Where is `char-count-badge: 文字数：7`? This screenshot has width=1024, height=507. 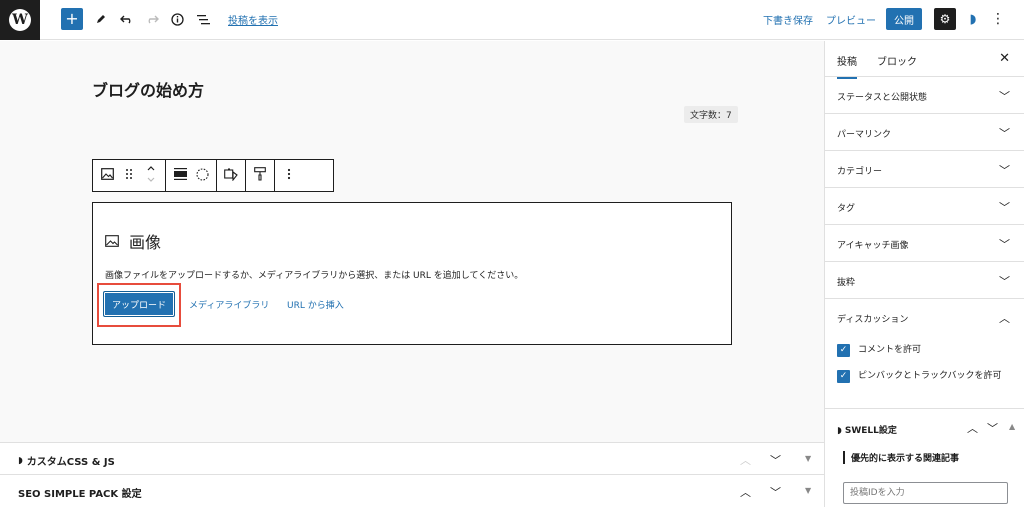
char-count-badge: 文字数：7 is located at coordinates (711, 114).